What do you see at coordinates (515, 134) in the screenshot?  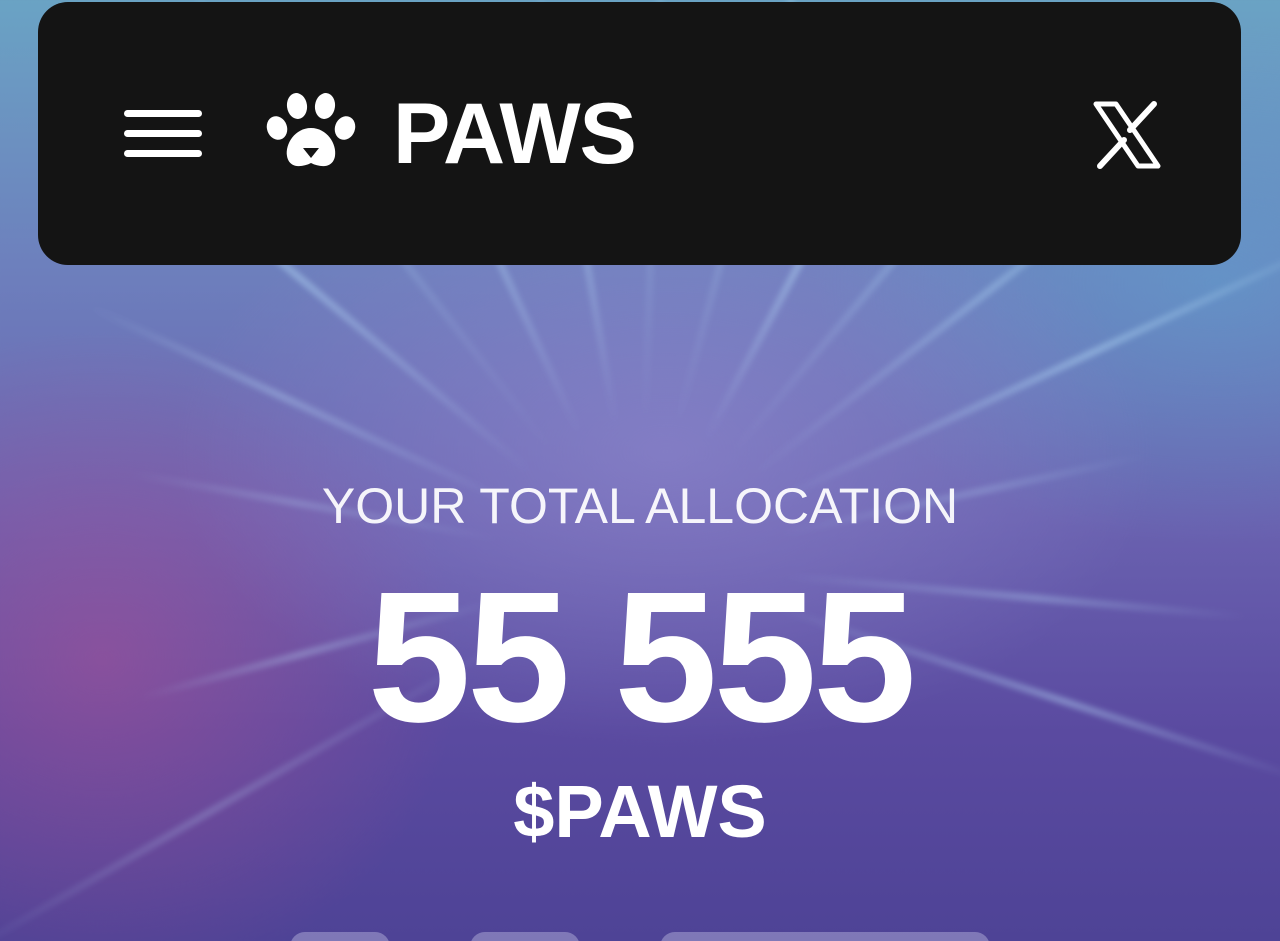 I see `brand-title: PAWS` at bounding box center [515, 134].